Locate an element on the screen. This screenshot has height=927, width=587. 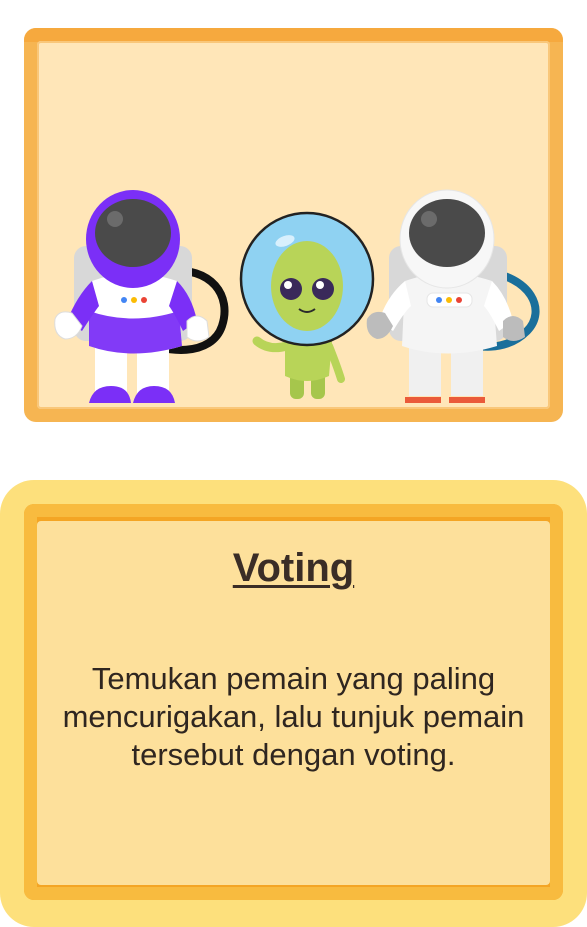
card-title: Voting is located at coordinates (293, 568).